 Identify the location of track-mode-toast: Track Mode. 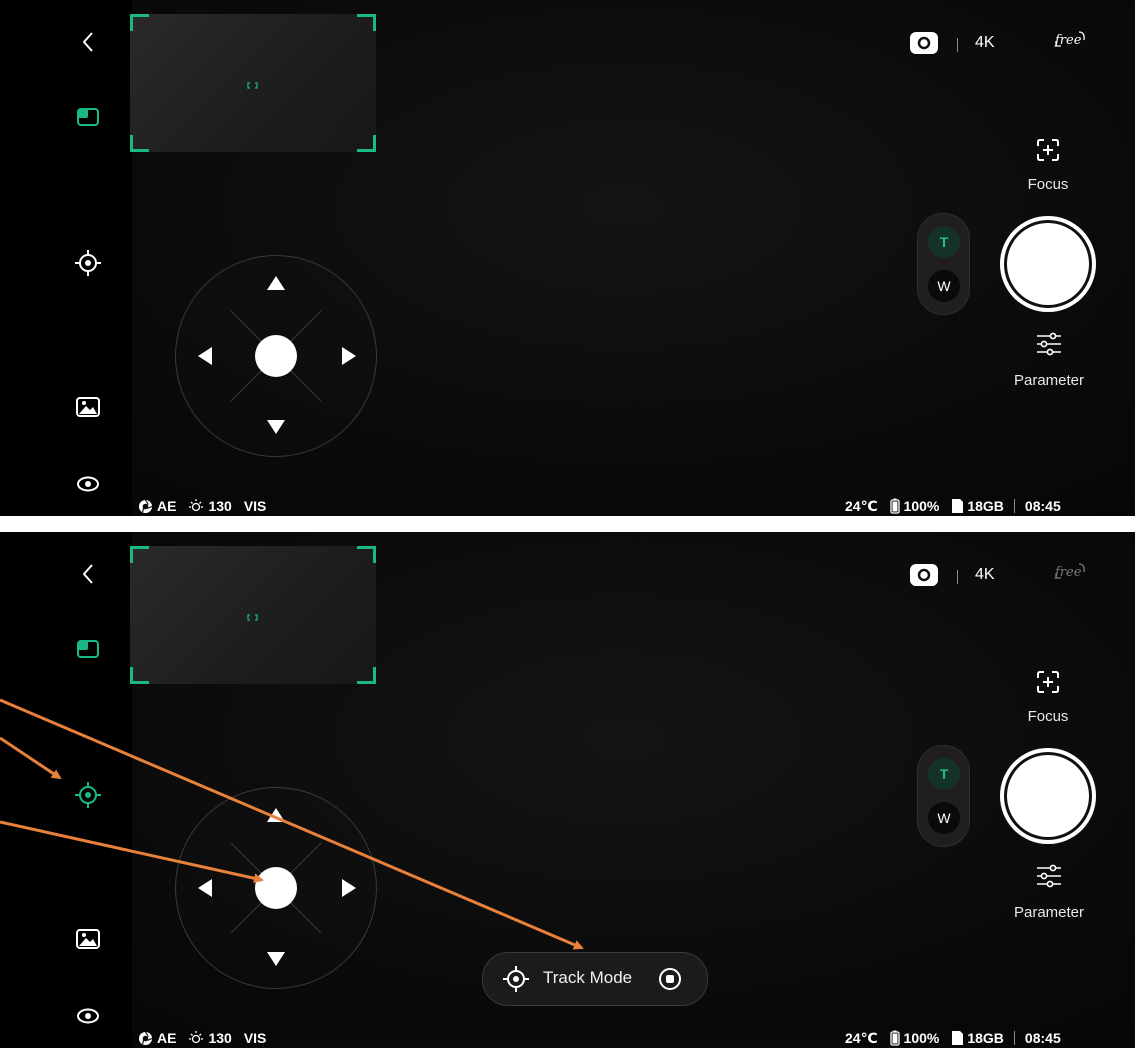
(595, 979).